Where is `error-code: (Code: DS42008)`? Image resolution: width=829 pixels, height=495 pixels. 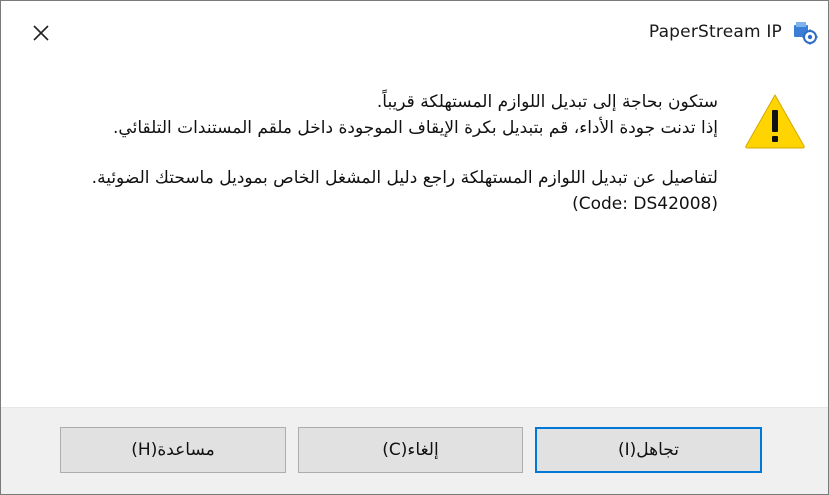 error-code: (Code: DS42008) is located at coordinates (645, 204).